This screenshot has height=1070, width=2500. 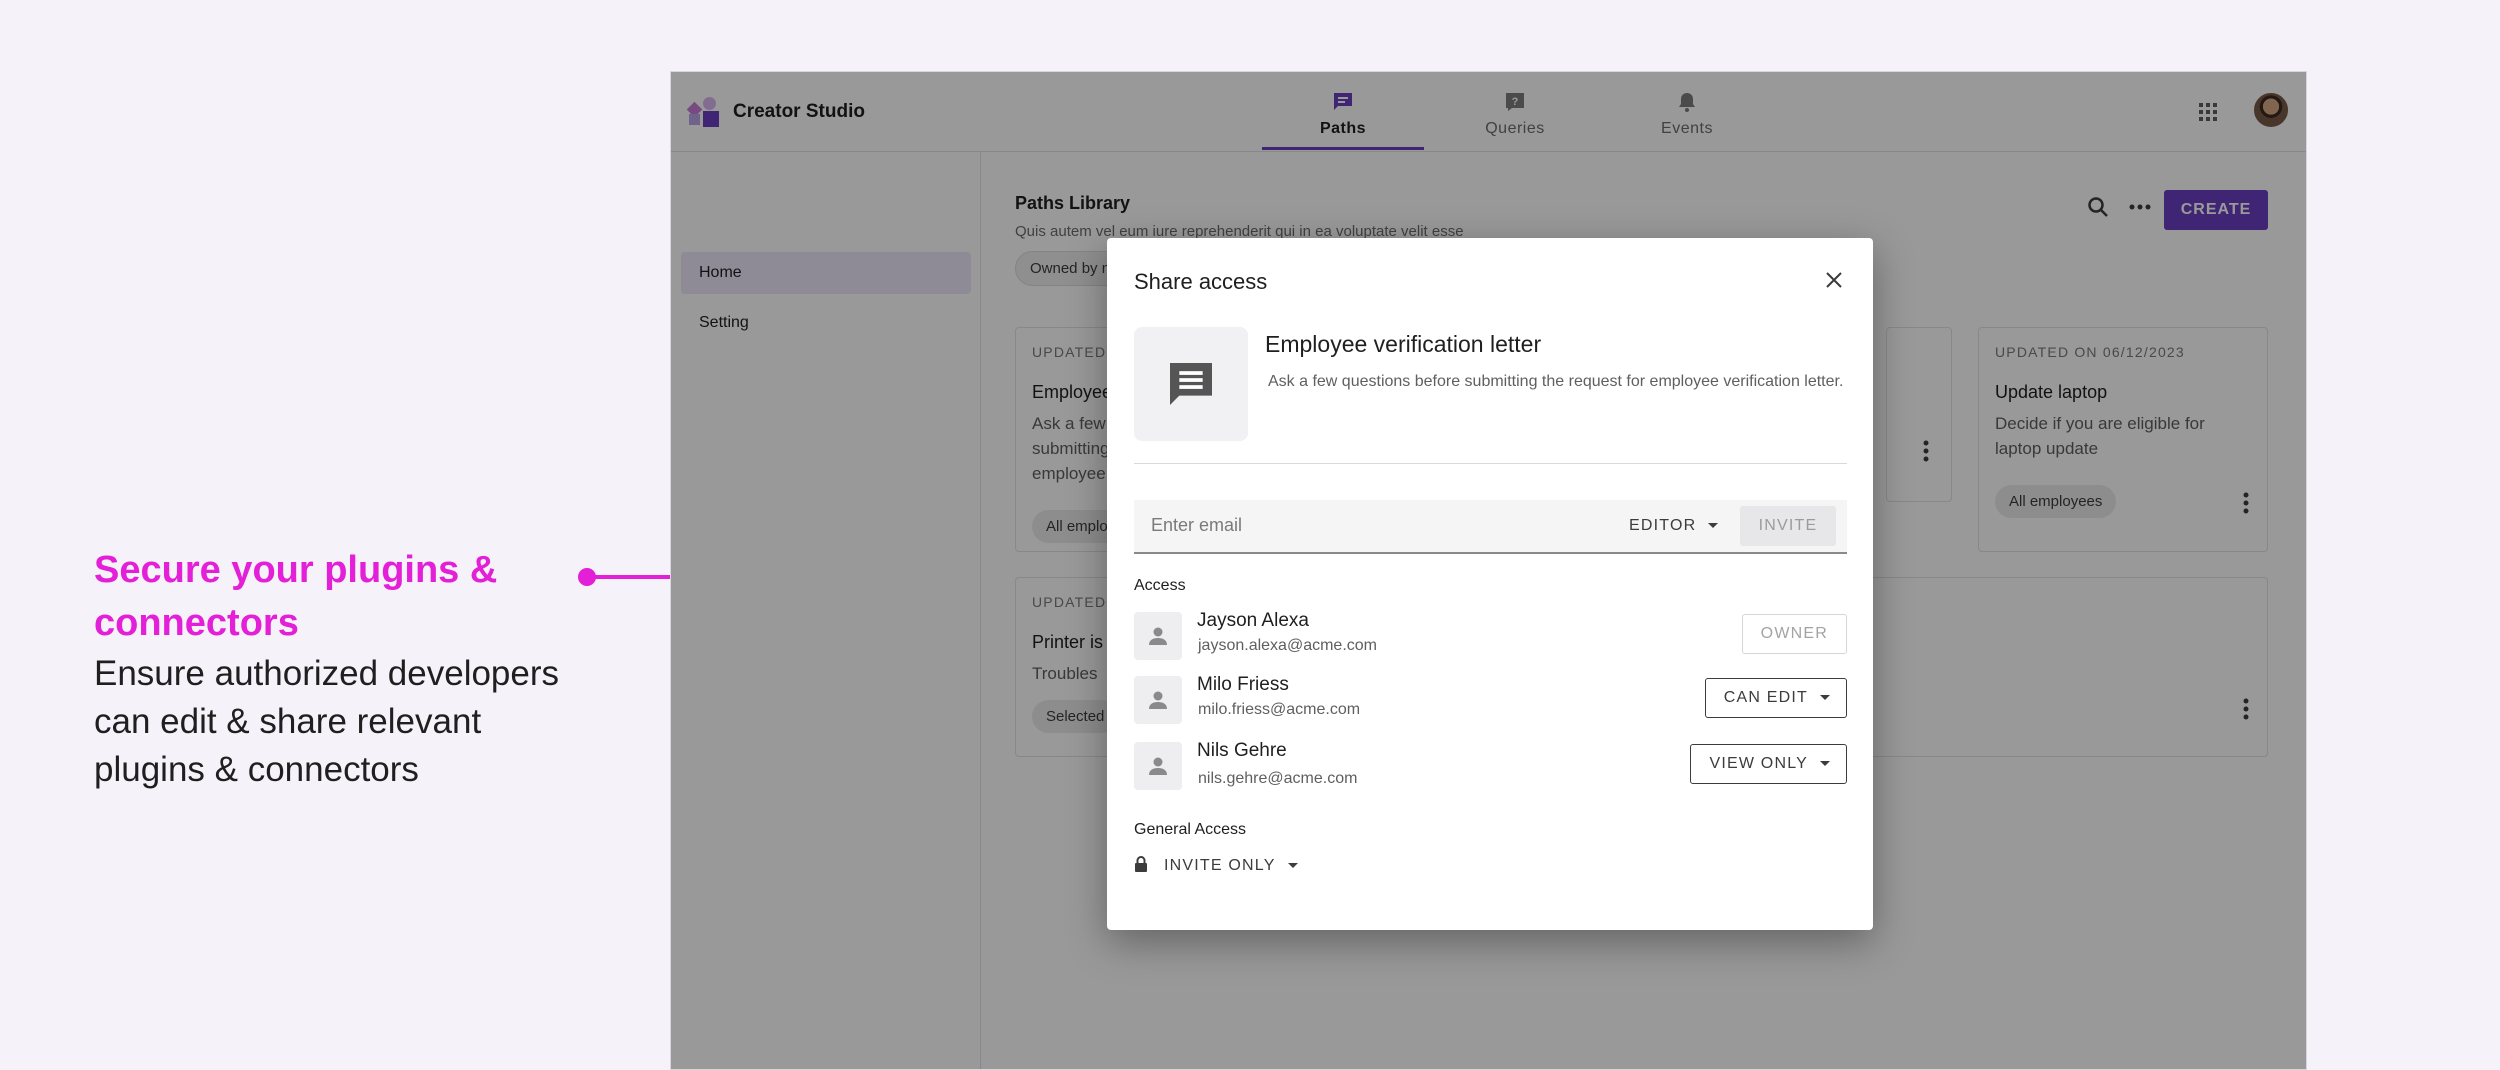 I want to click on path-thumbnail, so click(x=1191, y=384).